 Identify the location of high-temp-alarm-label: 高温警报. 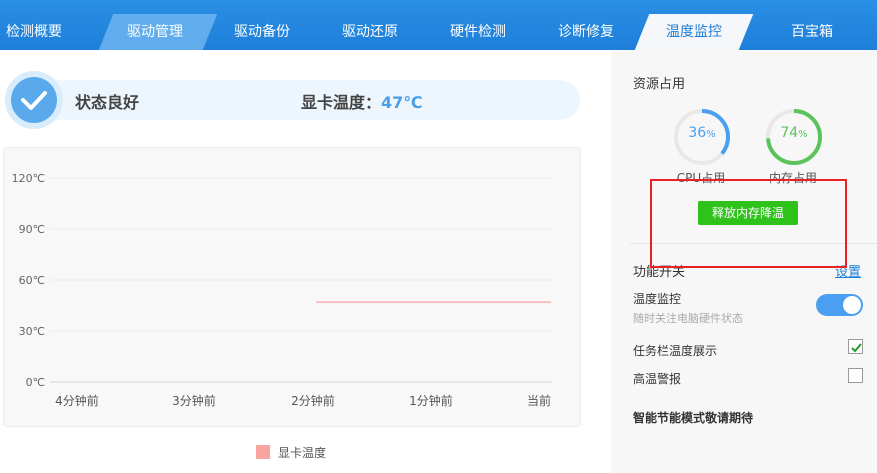
(657, 379).